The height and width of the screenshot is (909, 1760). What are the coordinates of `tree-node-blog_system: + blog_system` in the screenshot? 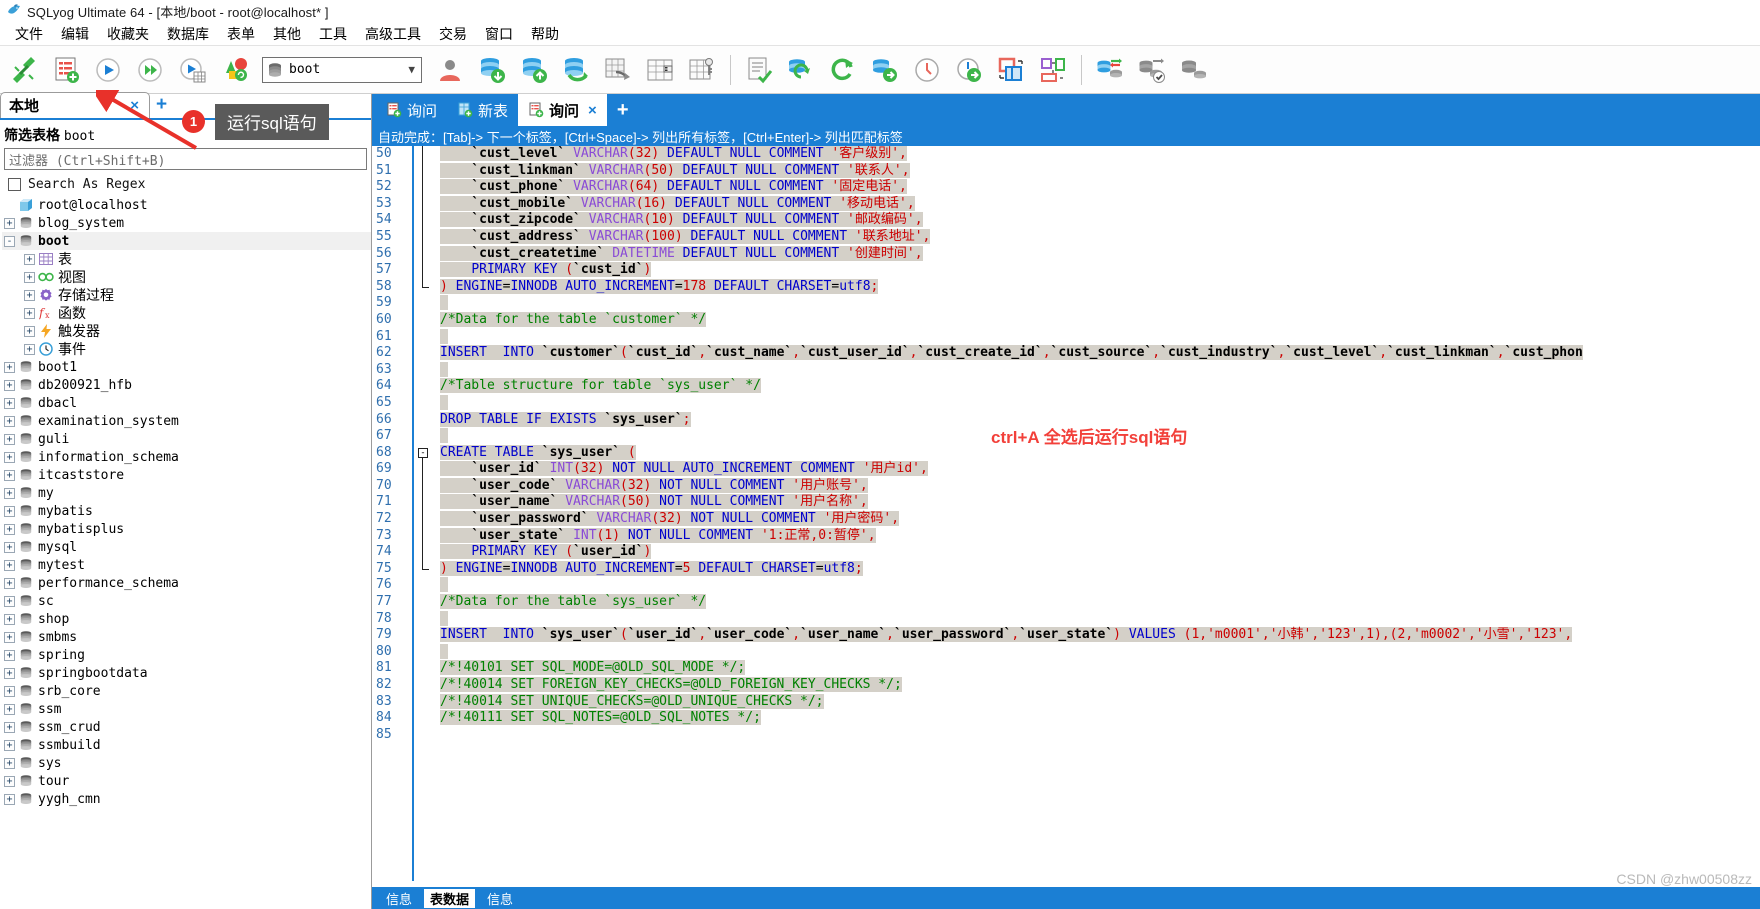 It's located at (186, 223).